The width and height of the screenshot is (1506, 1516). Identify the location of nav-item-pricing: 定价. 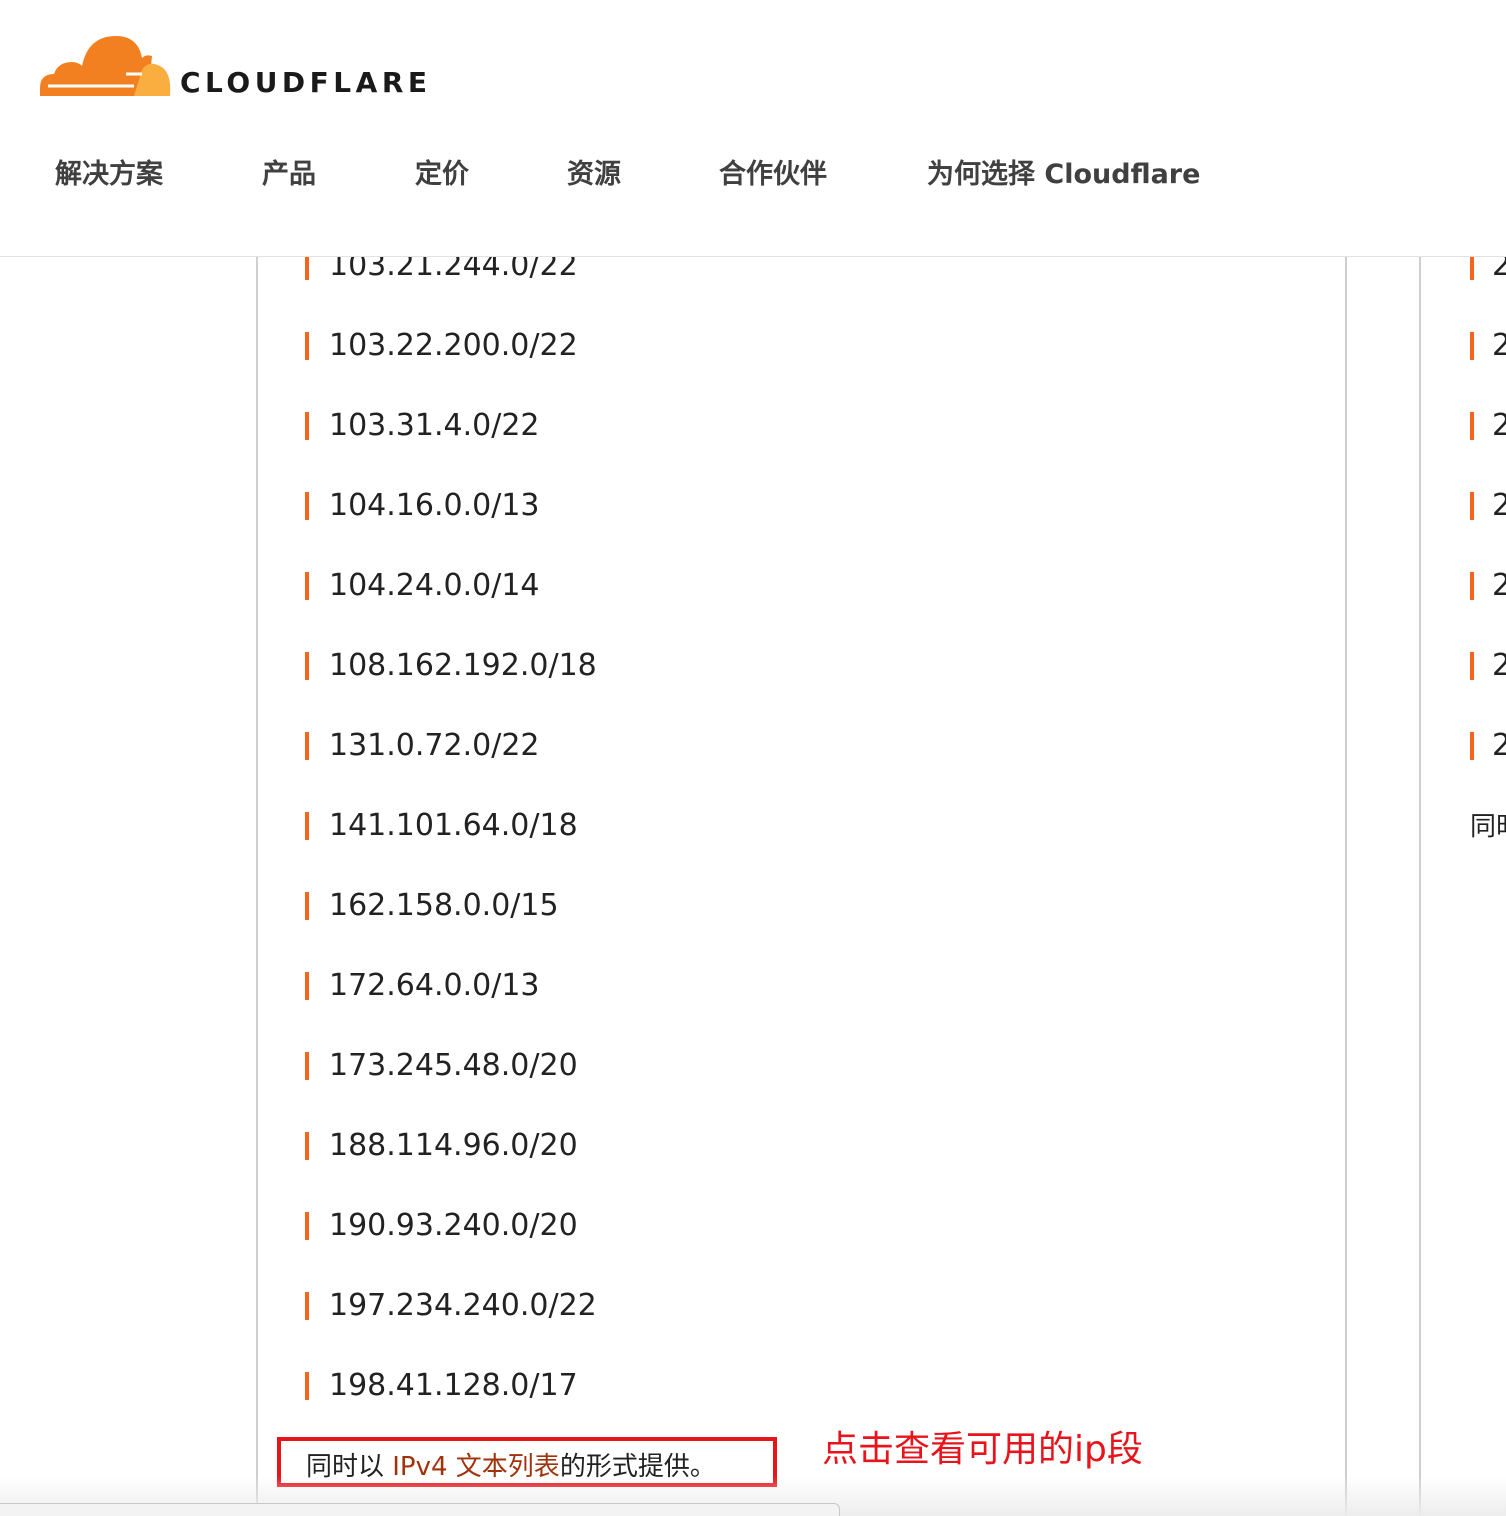
(442, 171).